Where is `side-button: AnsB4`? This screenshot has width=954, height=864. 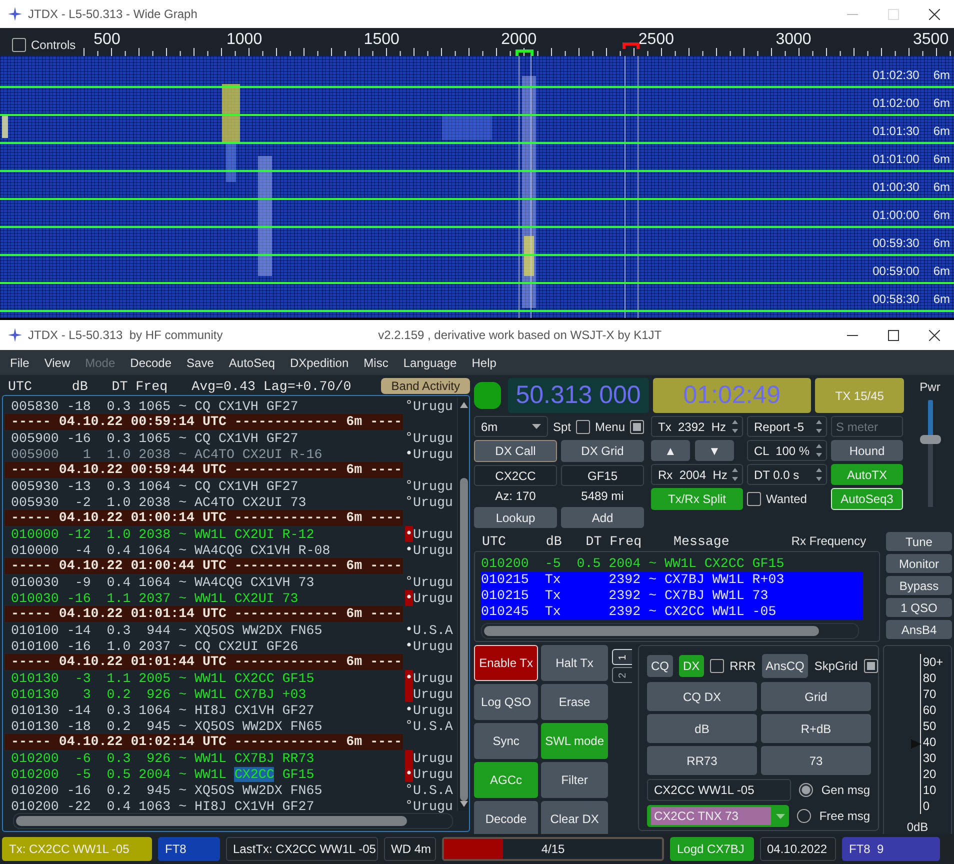
side-button: AnsB4 is located at coordinates (919, 629).